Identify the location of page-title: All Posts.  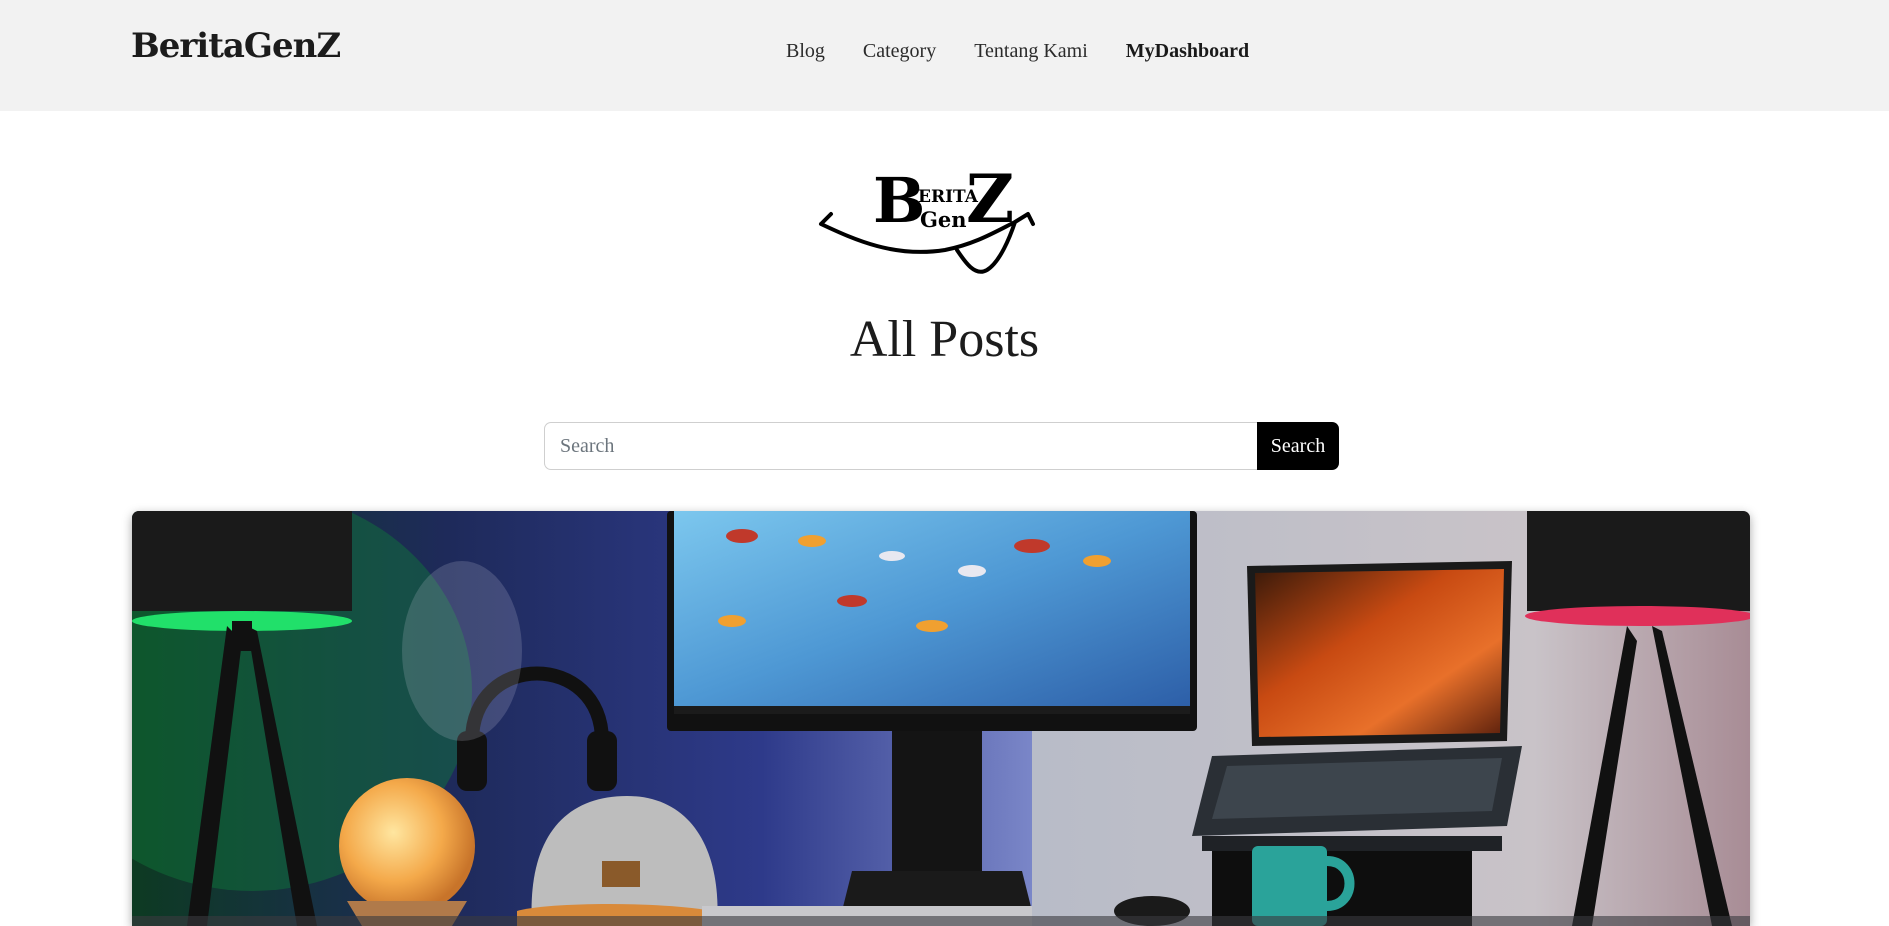
(944, 339).